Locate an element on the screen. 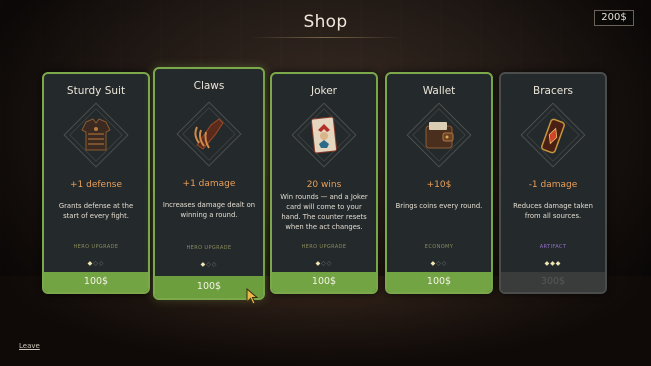 Image resolution: width=651 pixels, height=366 pixels. card-stat: 20 wins is located at coordinates (324, 185).